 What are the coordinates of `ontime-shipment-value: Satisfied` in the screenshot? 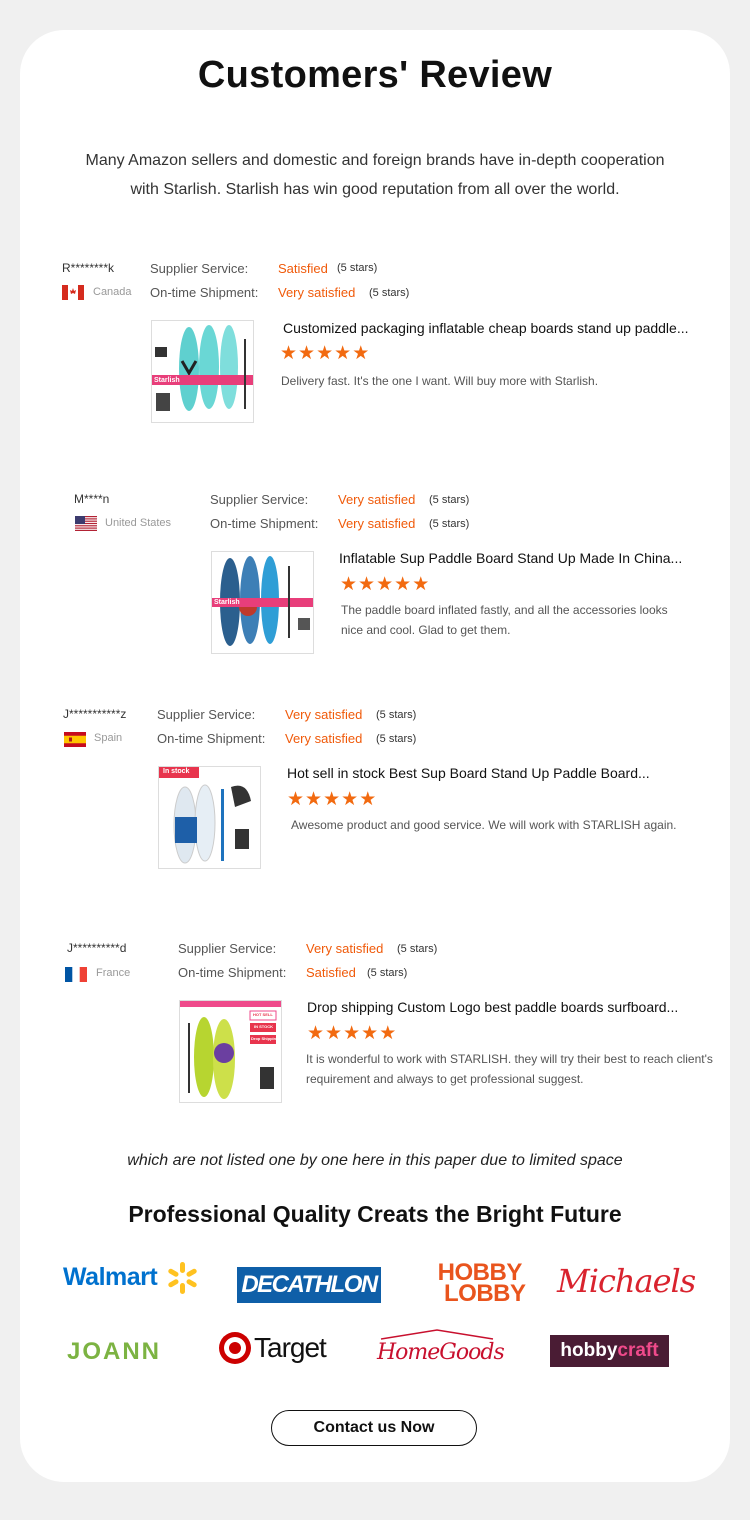 It's located at (331, 972).